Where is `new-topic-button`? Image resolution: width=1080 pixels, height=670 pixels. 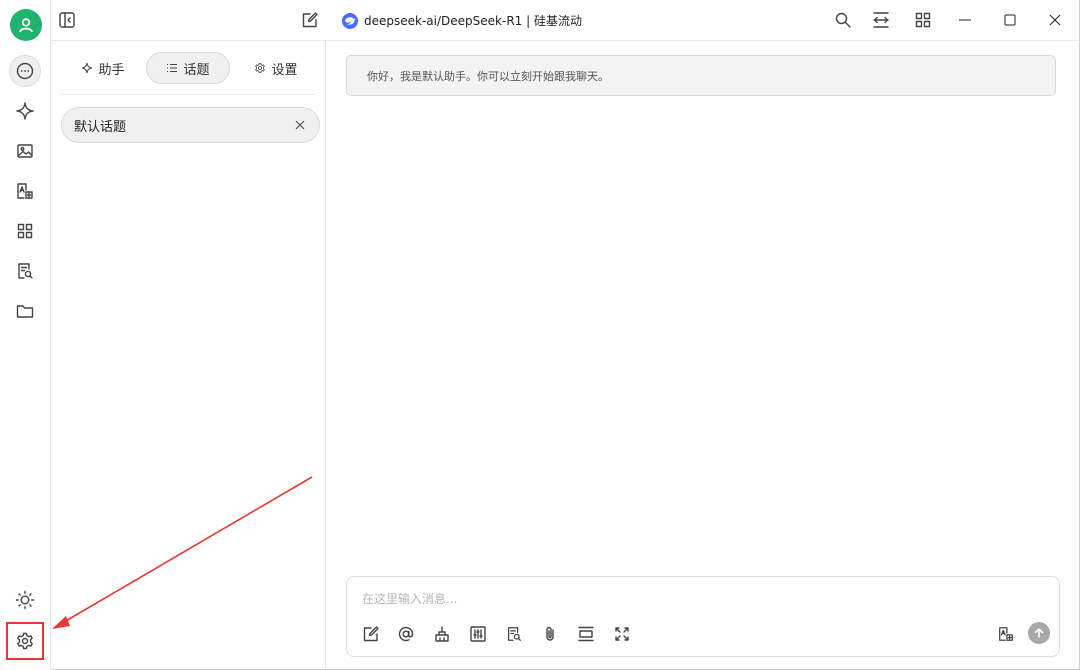 new-topic-button is located at coordinates (310, 20).